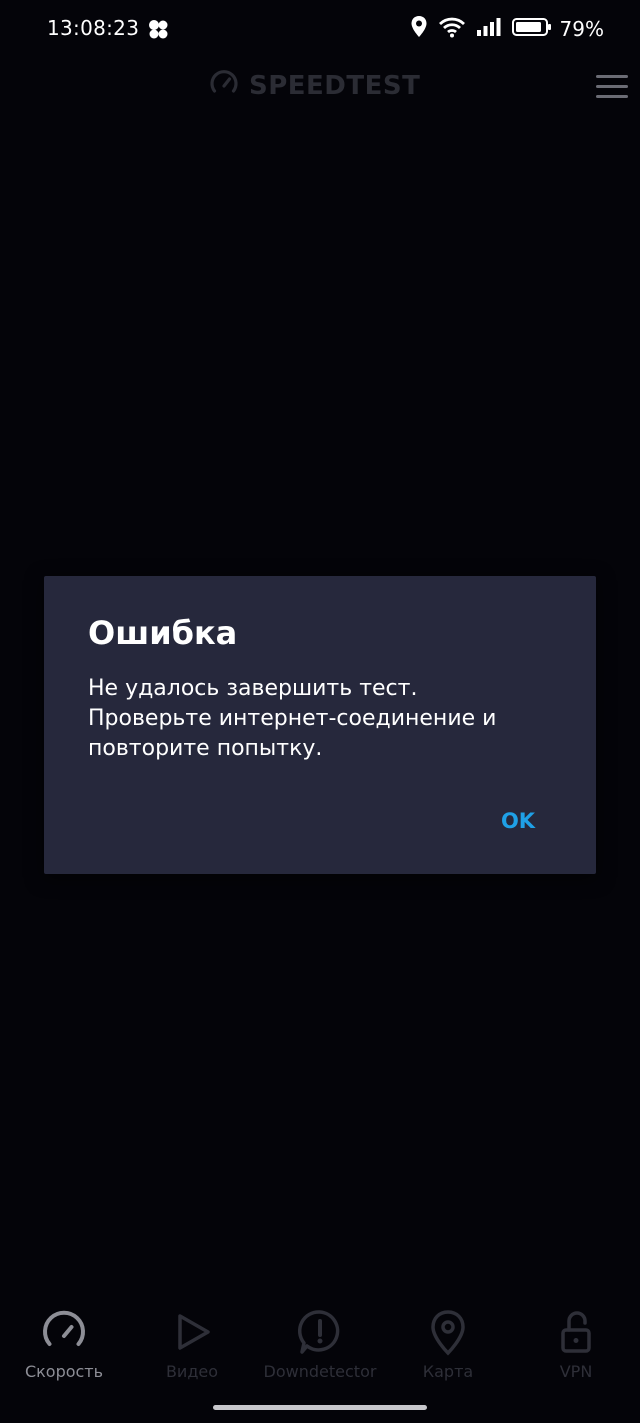 The width and height of the screenshot is (640, 1423). Describe the element at coordinates (448, 1371) in the screenshot. I see `nav-label: Карта` at that location.